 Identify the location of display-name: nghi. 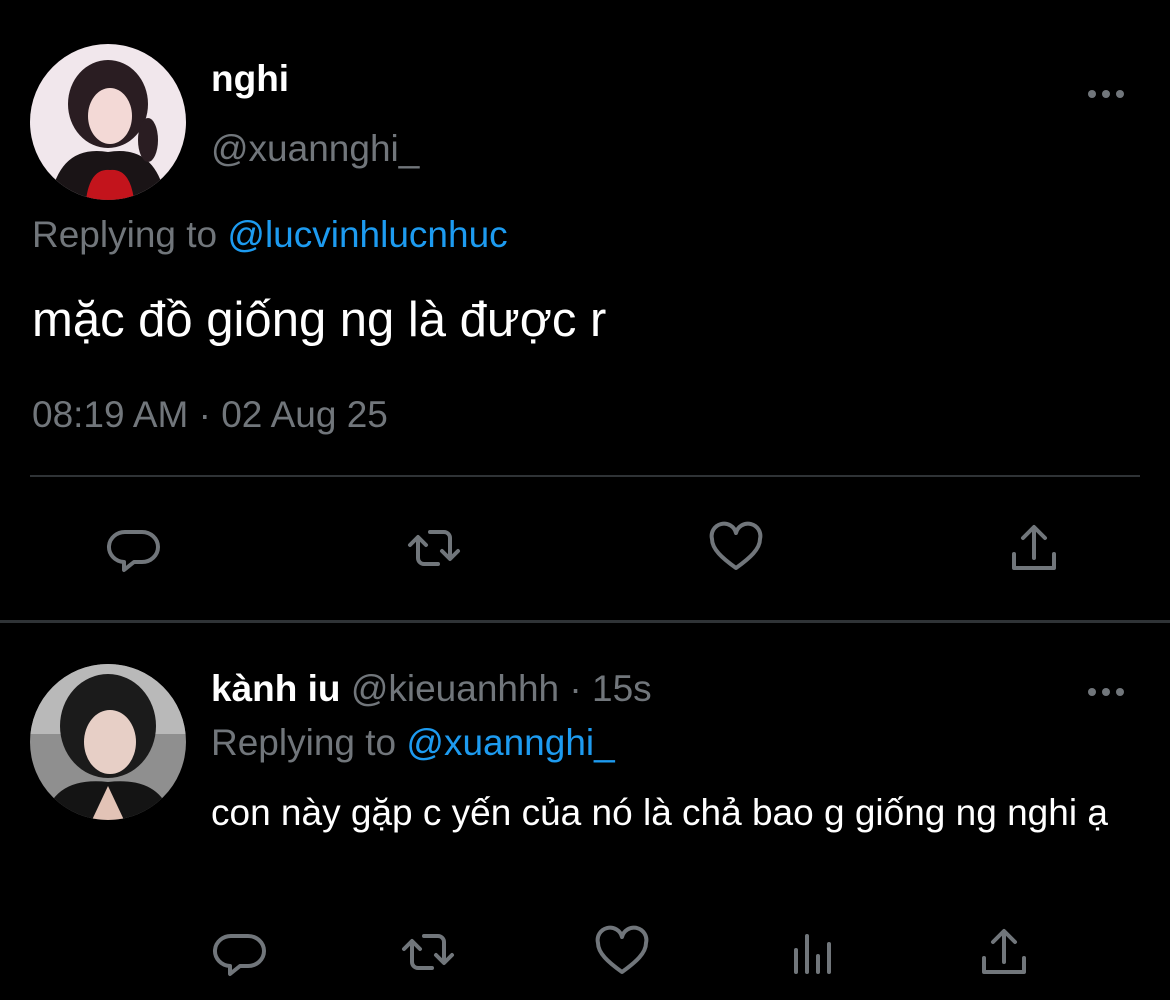
(250, 79).